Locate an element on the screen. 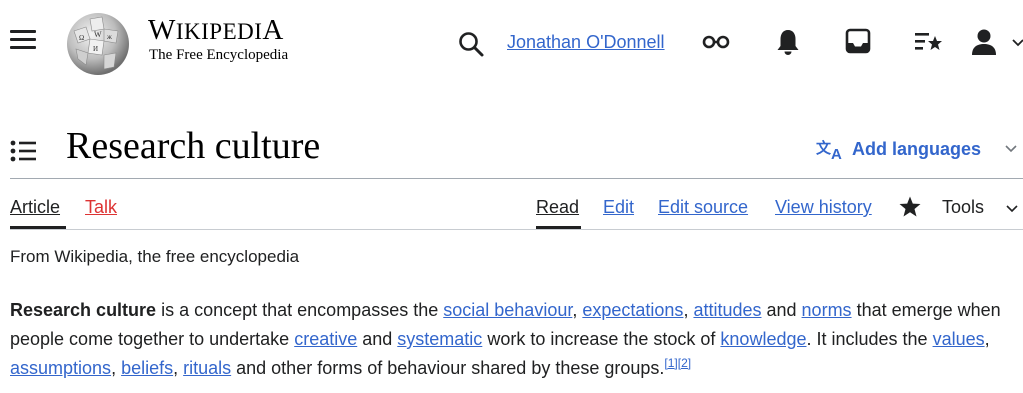  appearance-icon is located at coordinates (716, 42).